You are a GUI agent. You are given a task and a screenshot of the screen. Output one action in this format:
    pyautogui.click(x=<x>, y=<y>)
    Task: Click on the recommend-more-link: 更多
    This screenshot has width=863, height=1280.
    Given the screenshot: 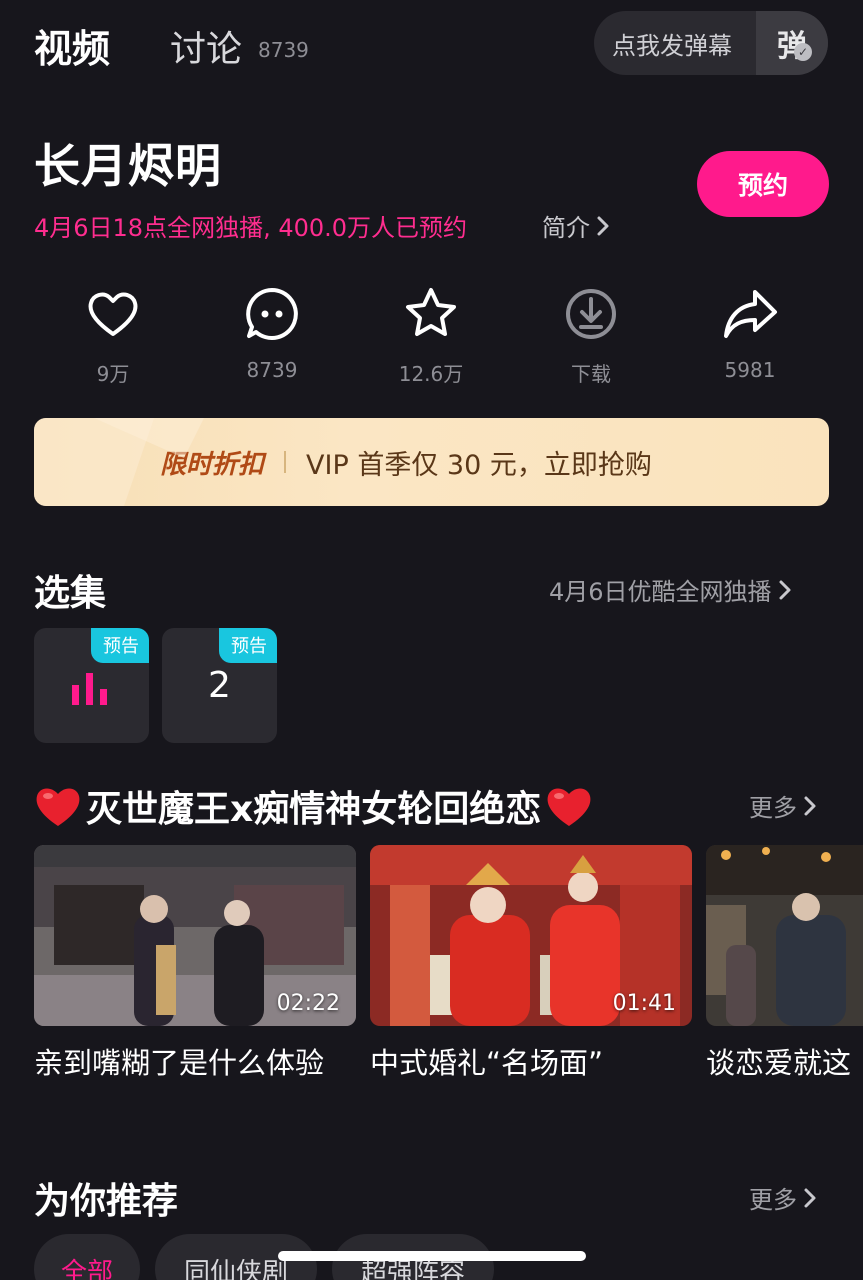 What is the action you would take?
    pyautogui.click(x=783, y=1197)
    